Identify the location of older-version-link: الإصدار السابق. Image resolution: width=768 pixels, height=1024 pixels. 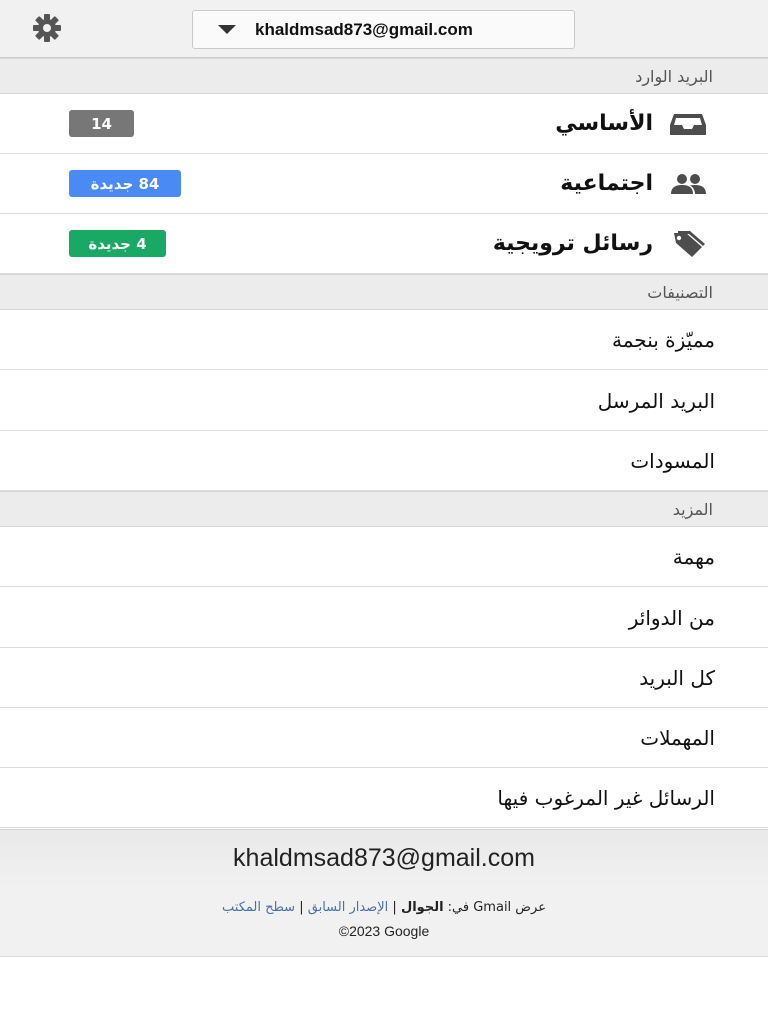
(348, 907).